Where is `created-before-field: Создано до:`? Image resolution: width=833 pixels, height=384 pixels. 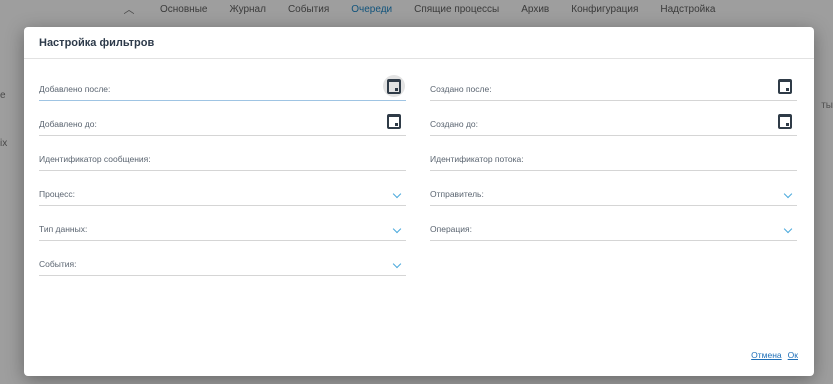
created-before-field: Создано до: is located at coordinates (613, 122).